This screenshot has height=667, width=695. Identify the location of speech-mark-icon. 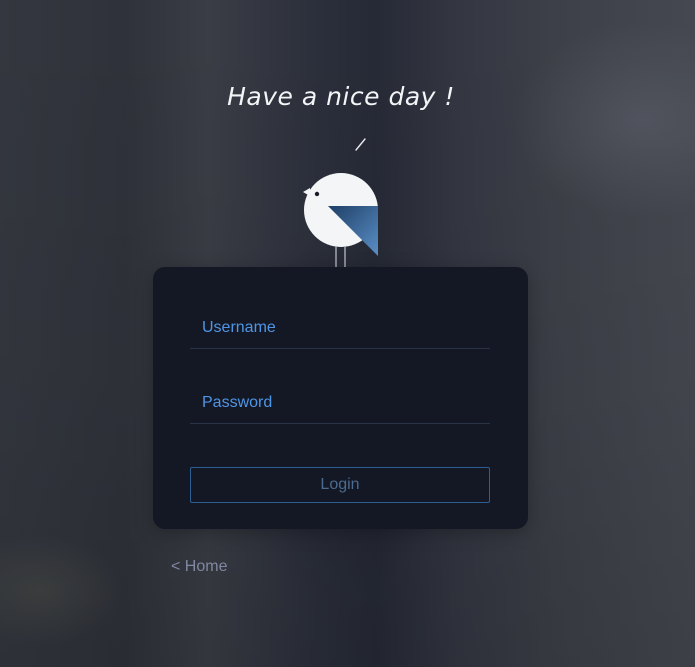
(360, 144).